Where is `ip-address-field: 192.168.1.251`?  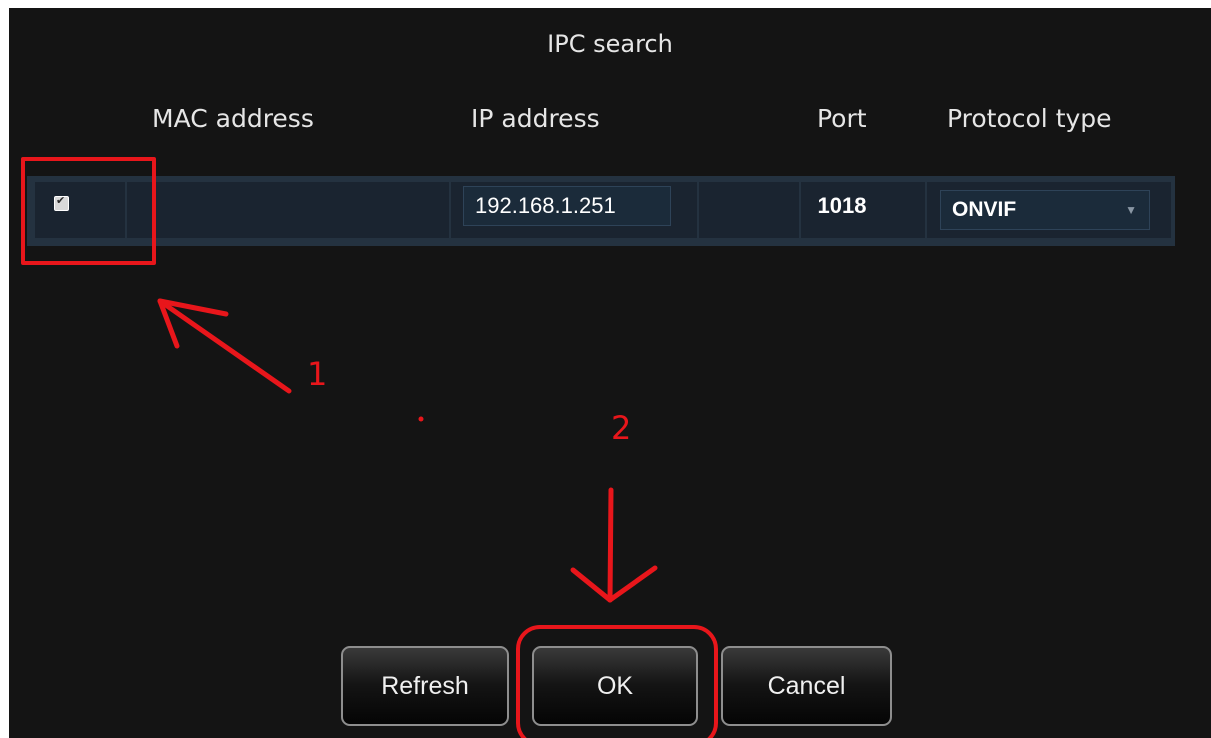
ip-address-field: 192.168.1.251 is located at coordinates (567, 206).